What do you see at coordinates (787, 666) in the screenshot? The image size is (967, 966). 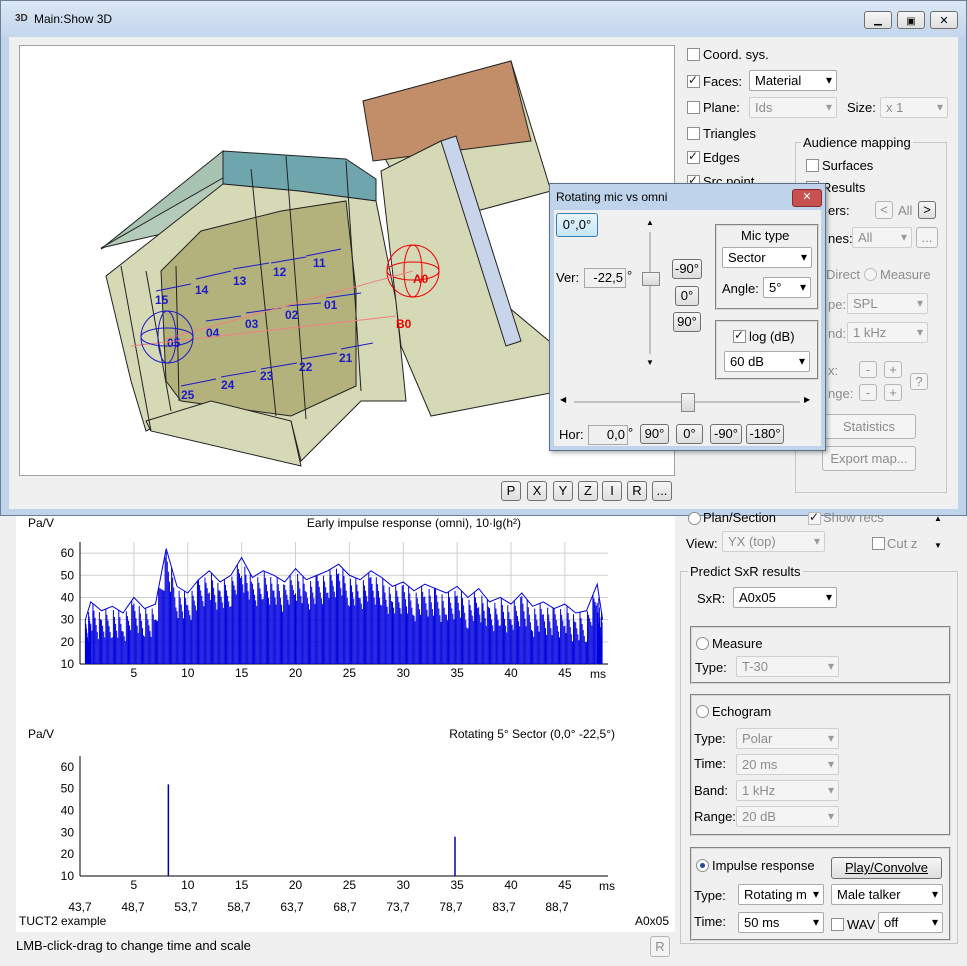 I see `measure-type-select: T-30` at bounding box center [787, 666].